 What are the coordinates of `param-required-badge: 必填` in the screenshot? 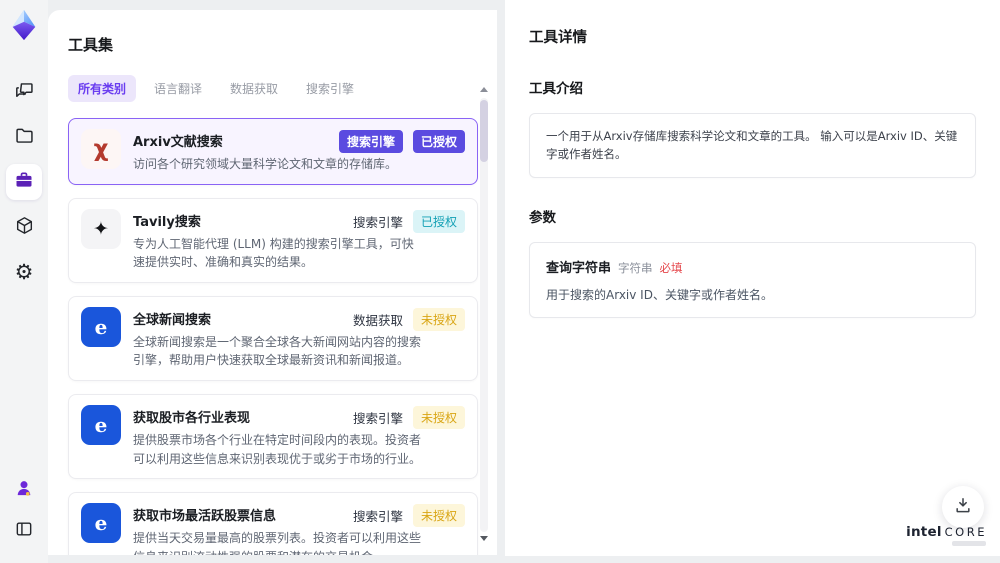 It's located at (671, 267).